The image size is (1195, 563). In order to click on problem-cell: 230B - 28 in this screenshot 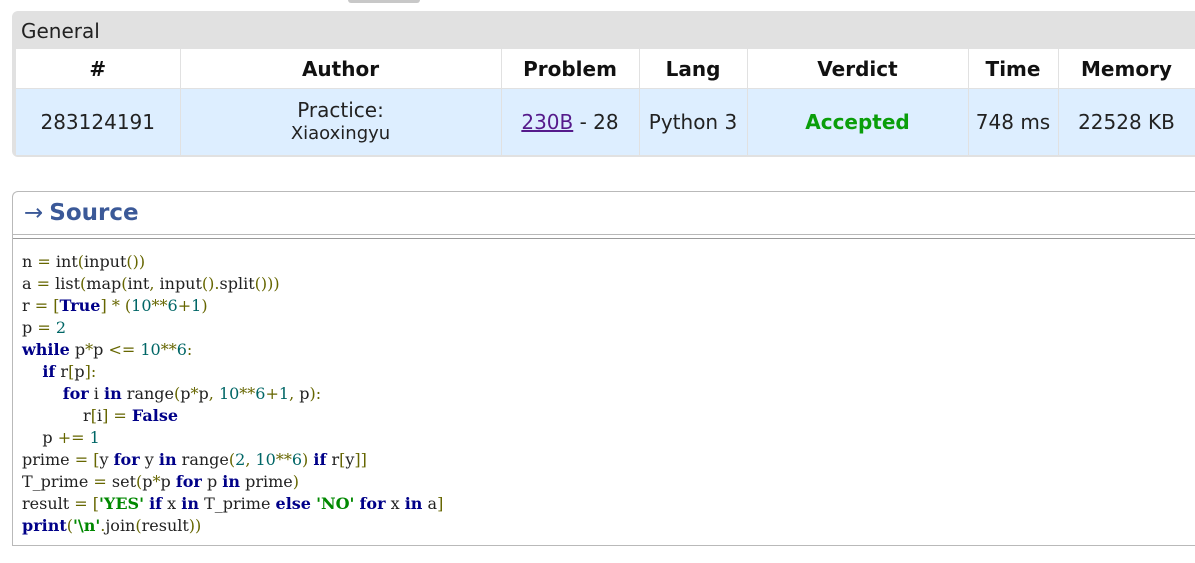, I will do `click(570, 121)`.